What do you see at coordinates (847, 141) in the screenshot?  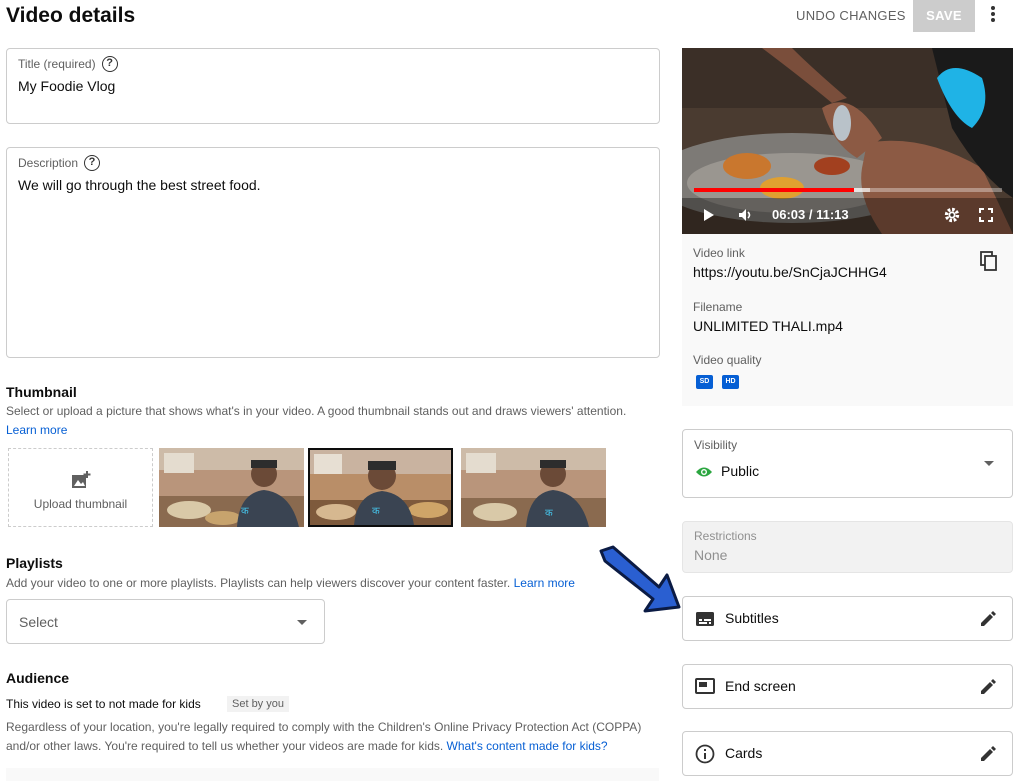 I see `video-player: 06:03 / 11:13` at bounding box center [847, 141].